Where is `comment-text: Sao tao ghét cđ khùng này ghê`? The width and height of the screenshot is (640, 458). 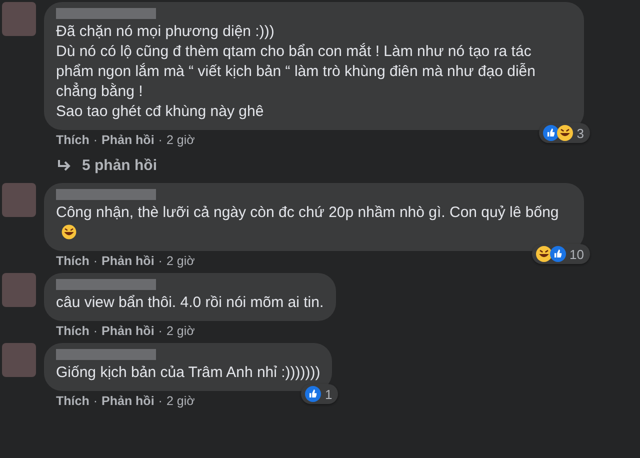 comment-text: Sao tao ghét cđ khùng này ghê is located at coordinates (160, 112).